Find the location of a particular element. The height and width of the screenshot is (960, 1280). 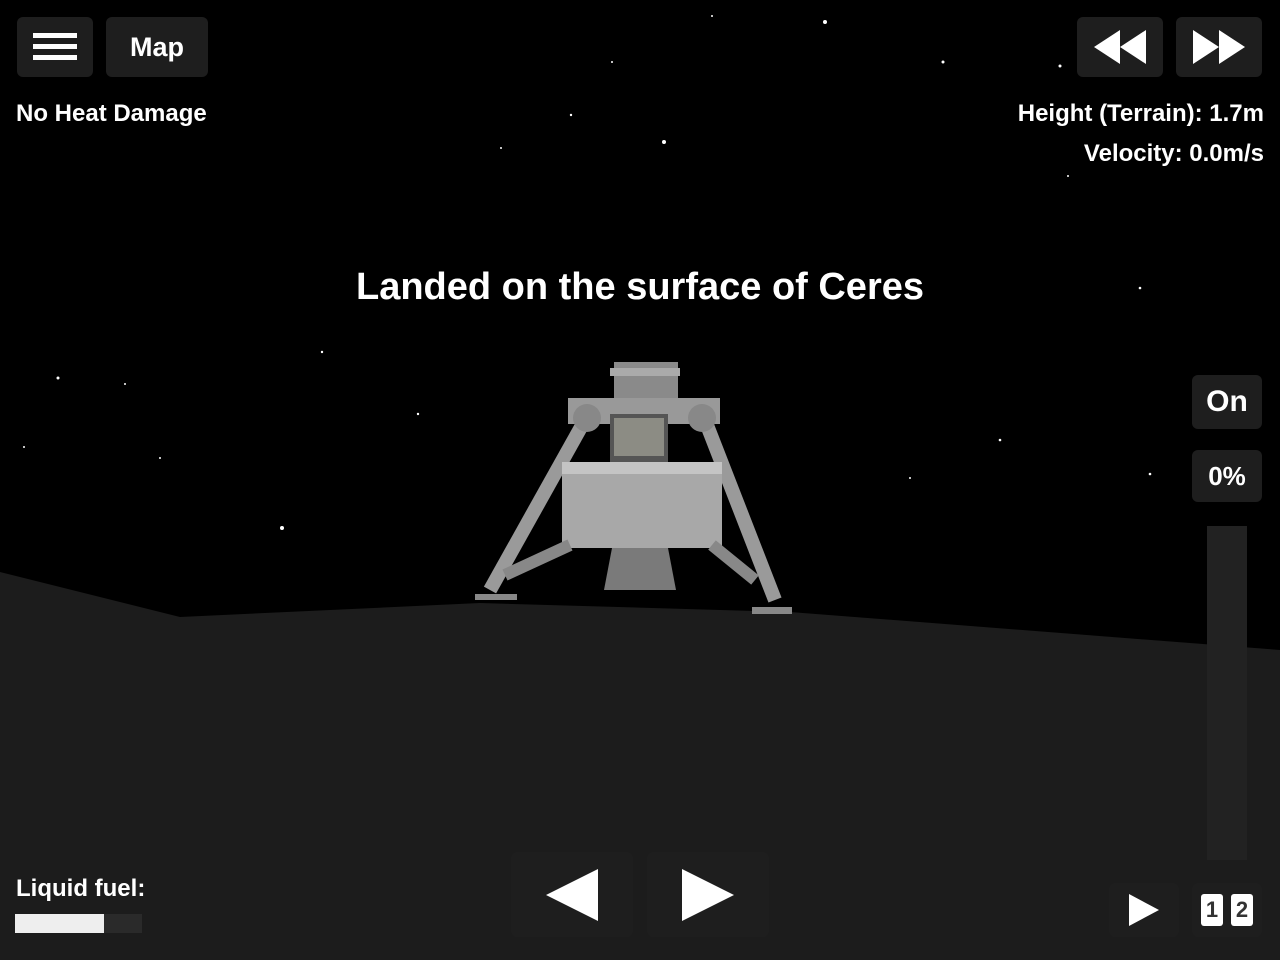

rotate-left-button is located at coordinates (572, 894).